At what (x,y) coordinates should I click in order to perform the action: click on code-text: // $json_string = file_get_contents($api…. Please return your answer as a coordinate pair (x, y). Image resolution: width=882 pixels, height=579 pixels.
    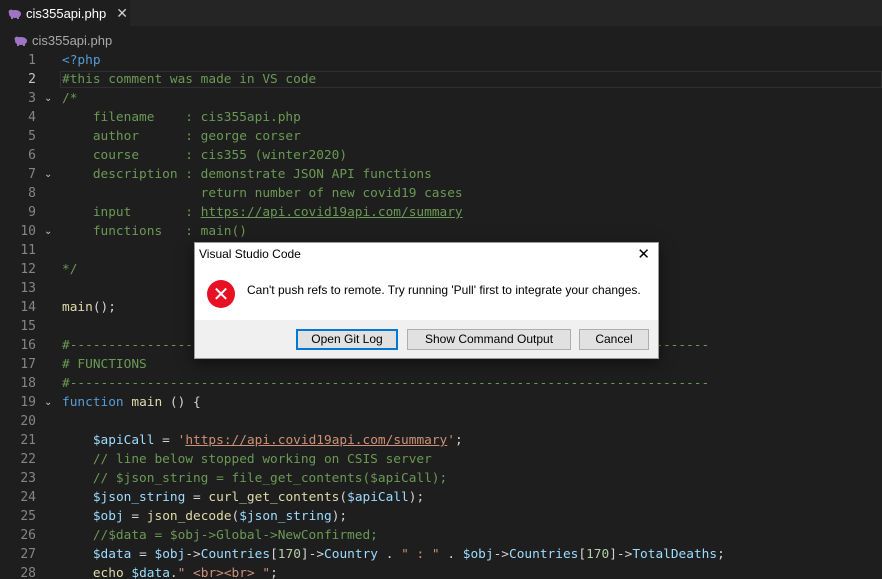
    Looking at the image, I should click on (254, 478).